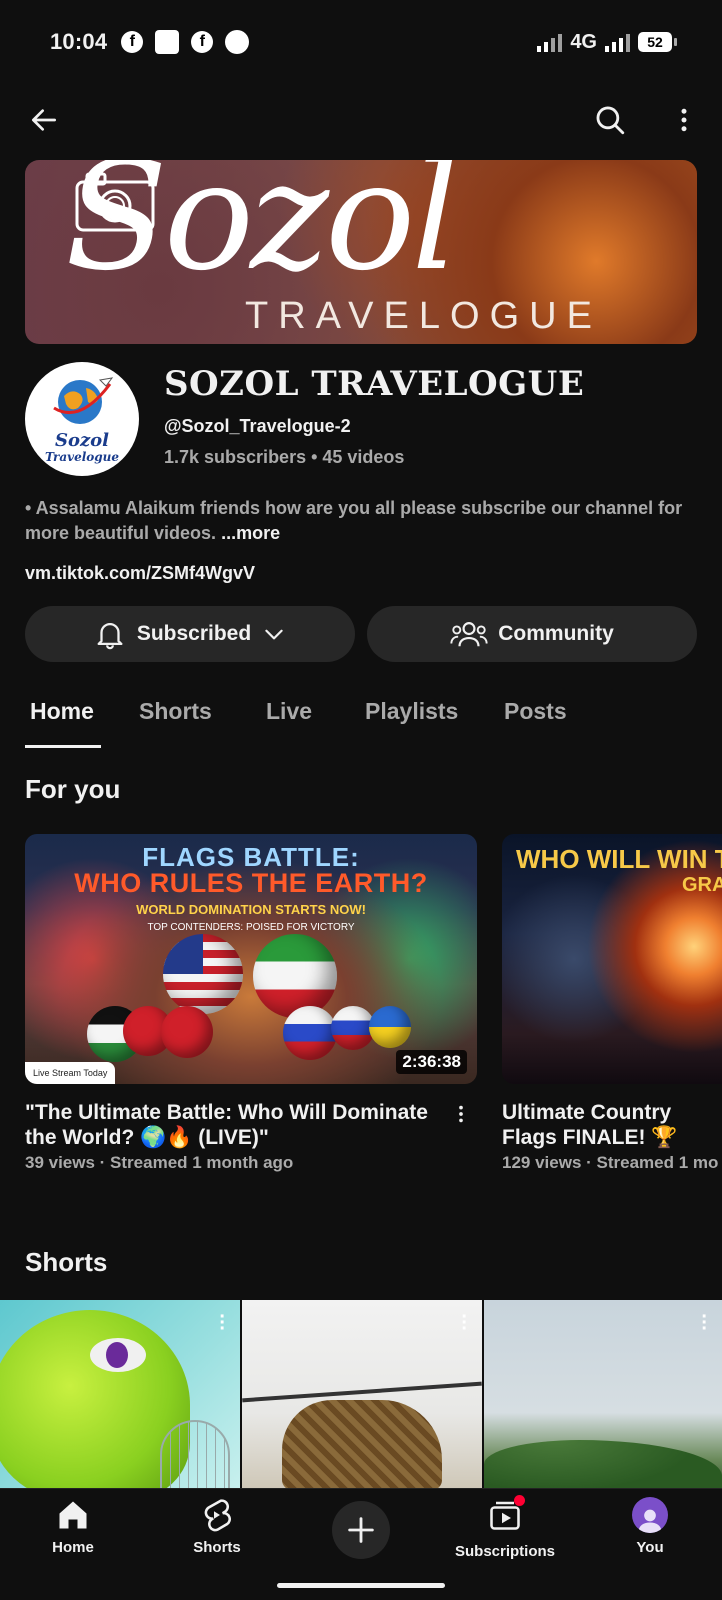  Describe the element at coordinates (251, 927) in the screenshot. I see `thumbnail-text: TOP CONTENDERS: POISED FOR VICTORY` at that location.